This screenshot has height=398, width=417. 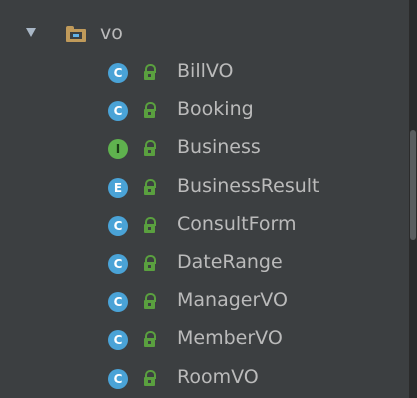 What do you see at coordinates (111, 33) in the screenshot?
I see `folder-label: vo` at bounding box center [111, 33].